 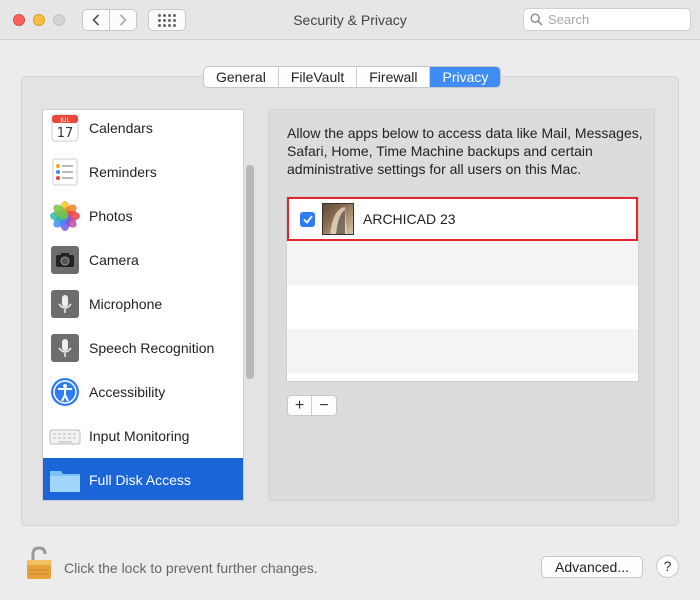 What do you see at coordinates (114, 260) in the screenshot?
I see `sidebar-item-label: Camera` at bounding box center [114, 260].